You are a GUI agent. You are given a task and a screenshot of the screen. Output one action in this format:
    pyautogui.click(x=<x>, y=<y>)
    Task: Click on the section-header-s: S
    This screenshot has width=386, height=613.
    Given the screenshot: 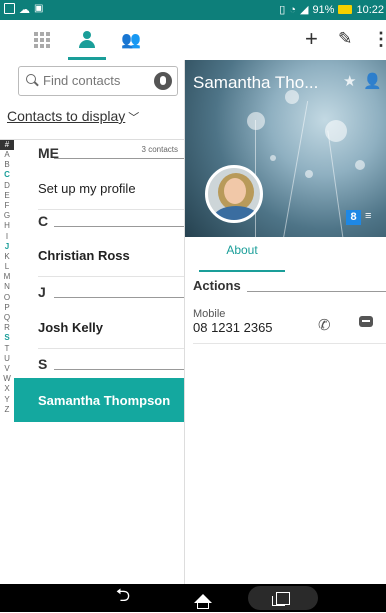 What is the action you would take?
    pyautogui.click(x=99, y=363)
    